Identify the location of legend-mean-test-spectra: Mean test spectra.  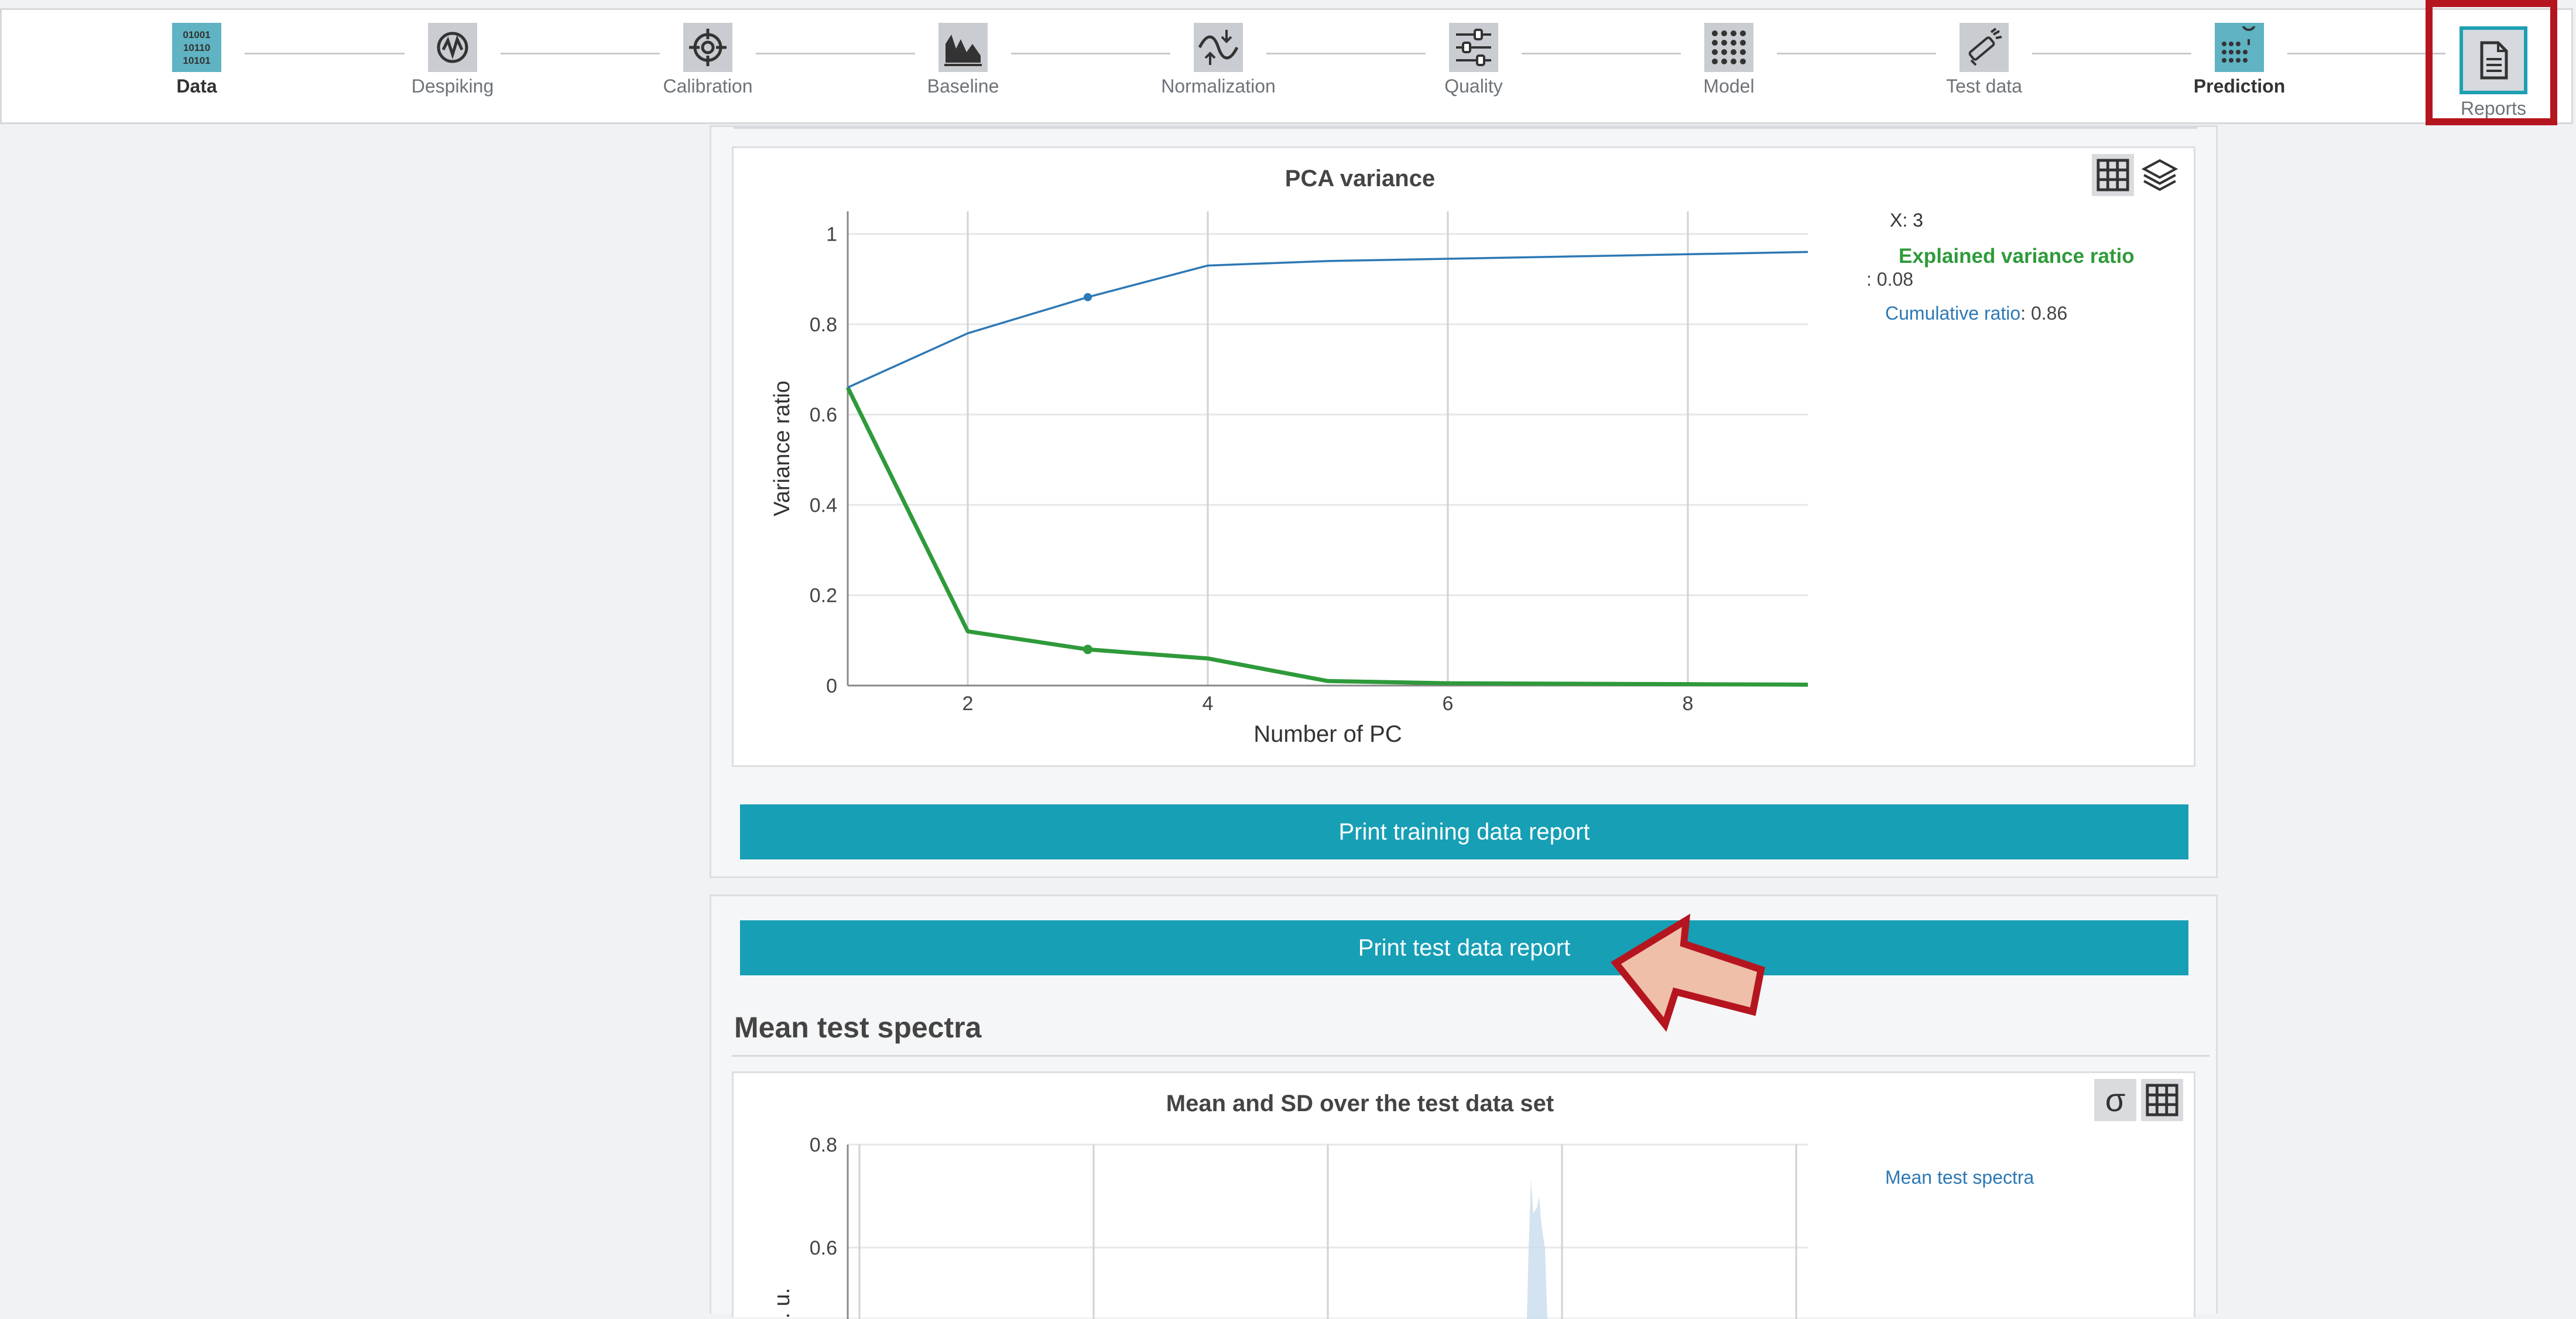
(1959, 1177).